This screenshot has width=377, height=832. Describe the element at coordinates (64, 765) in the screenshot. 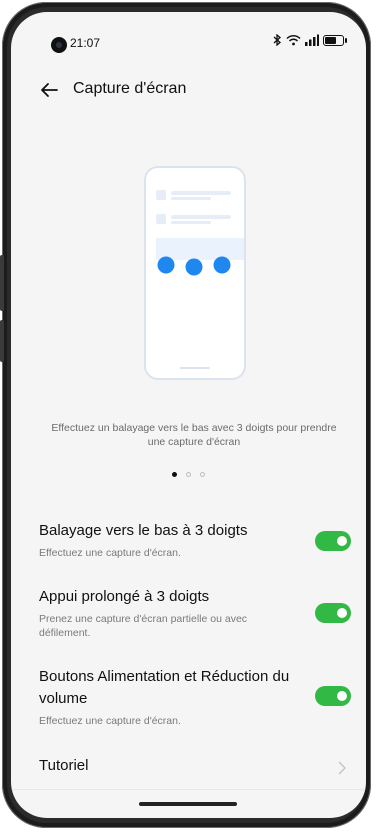

I see `tutorial-label: Tutoriel` at that location.